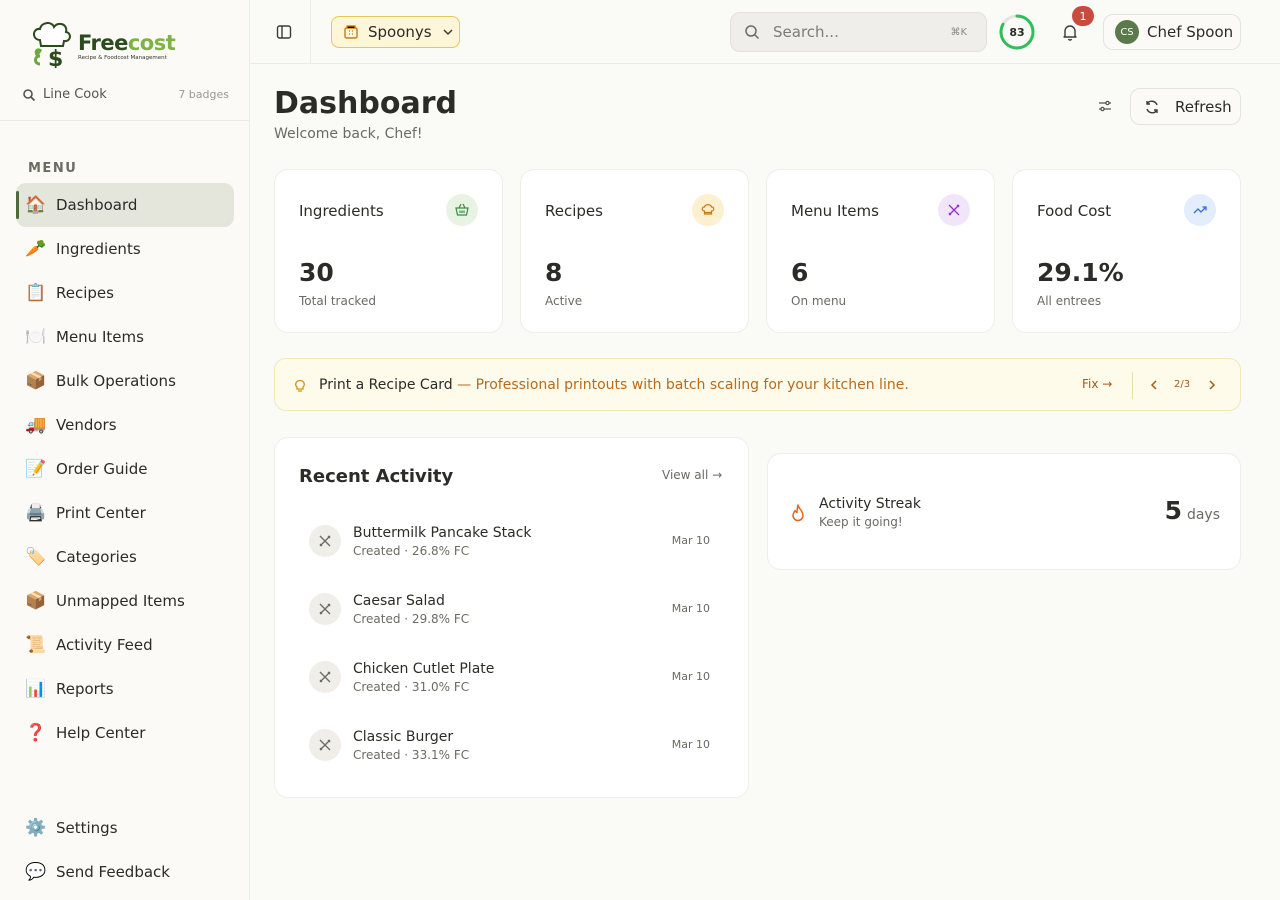  What do you see at coordinates (125, 94) in the screenshot?
I see `role-row: Line Cook 7 badges` at bounding box center [125, 94].